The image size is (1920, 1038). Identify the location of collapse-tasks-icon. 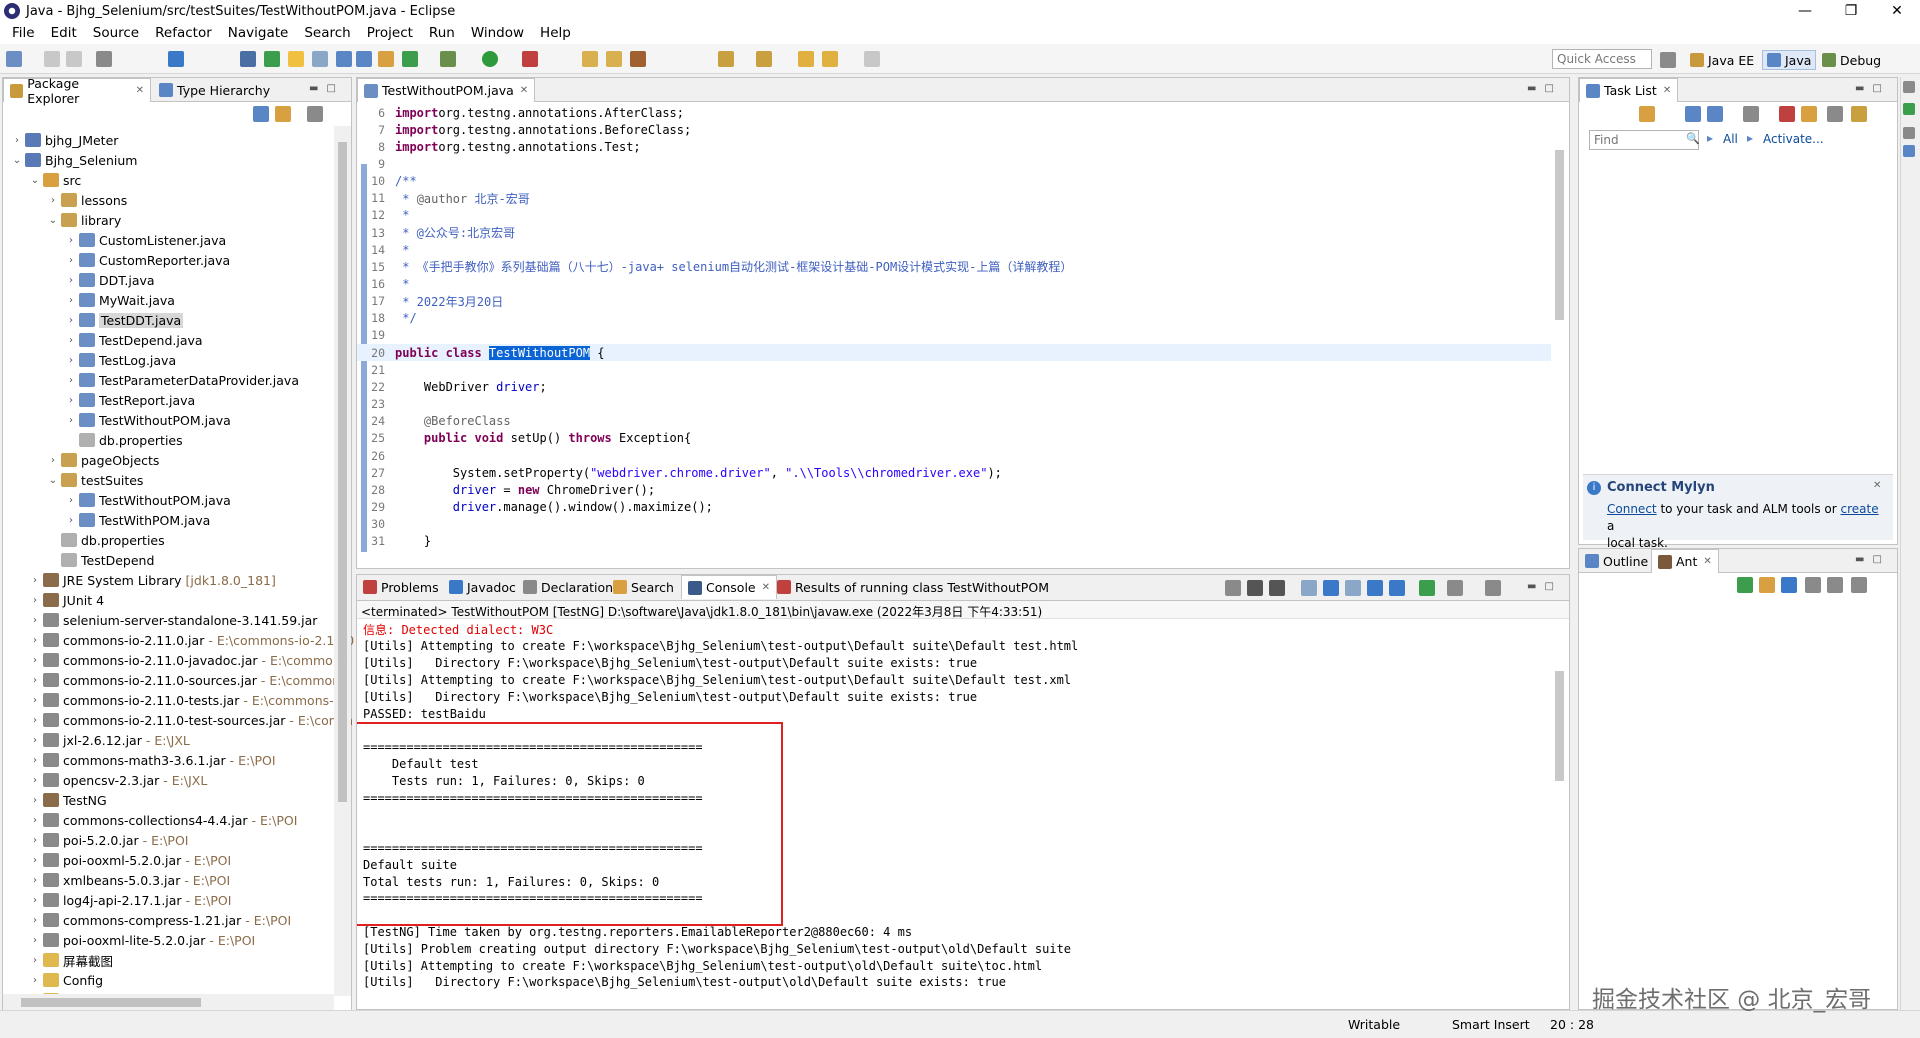
(1835, 114).